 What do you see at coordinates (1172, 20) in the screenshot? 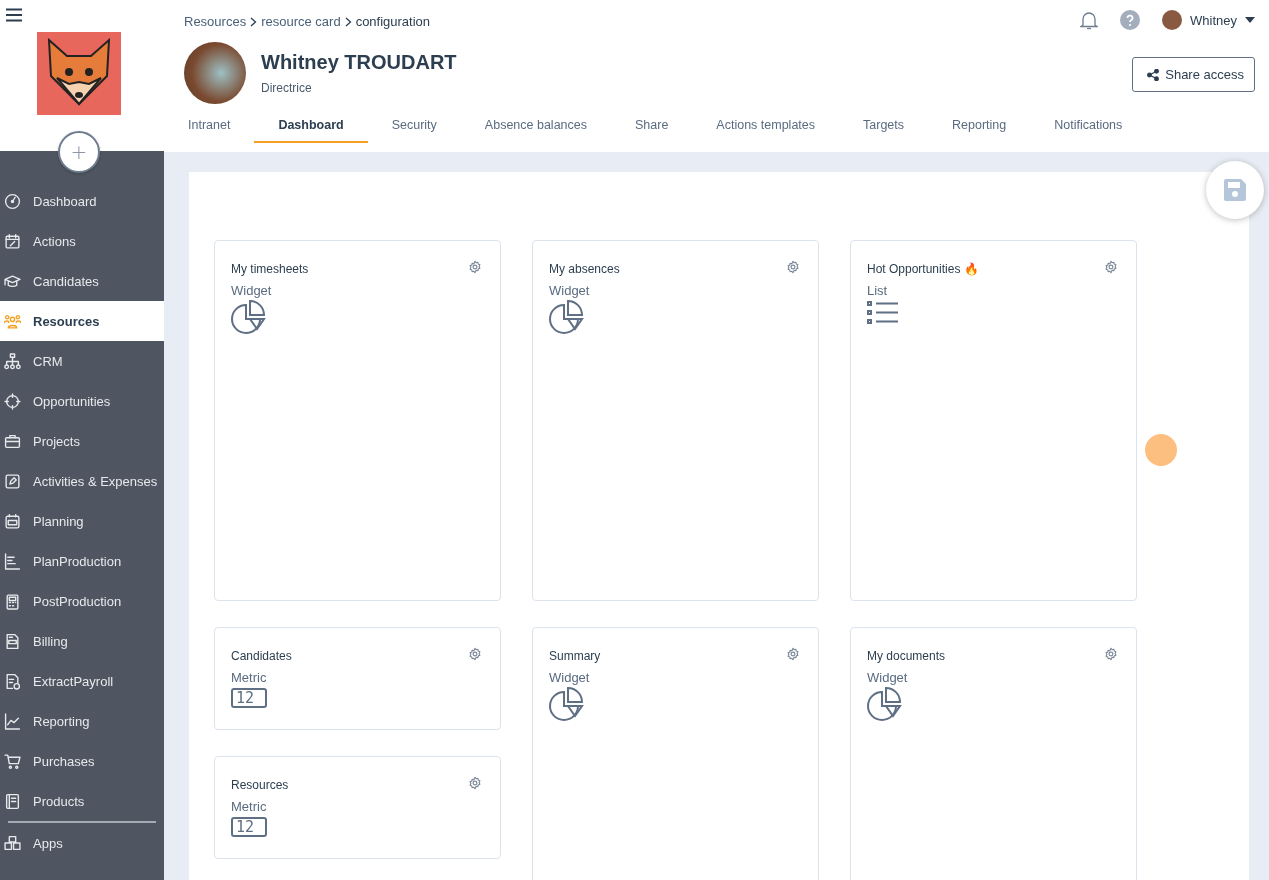
I see `avatar-photo` at bounding box center [1172, 20].